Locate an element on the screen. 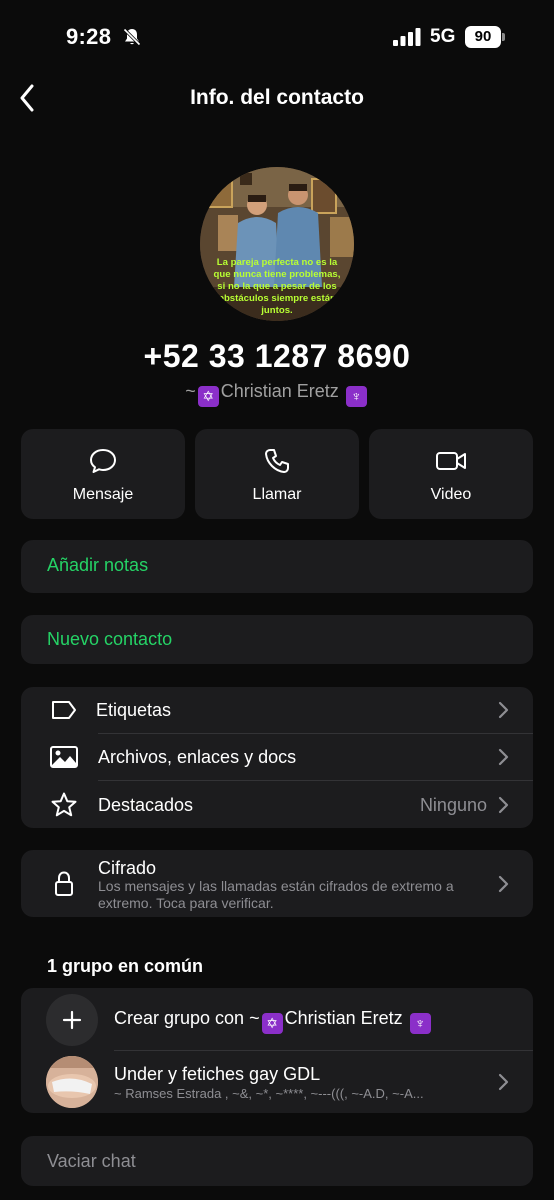 The width and height of the screenshot is (554, 1200). battery-level: 90 is located at coordinates (483, 37).